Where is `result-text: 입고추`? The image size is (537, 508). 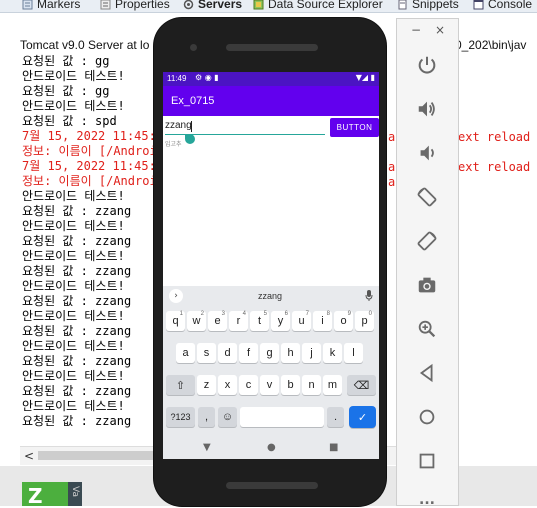 result-text: 입고추 is located at coordinates (173, 144).